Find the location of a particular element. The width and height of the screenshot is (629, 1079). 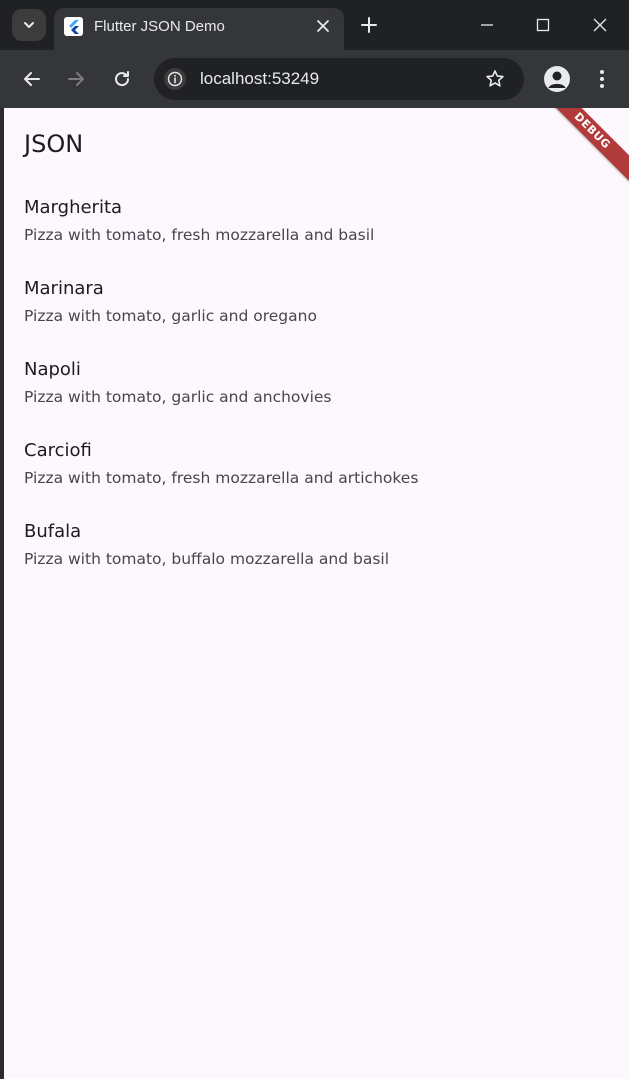

back-button is located at coordinates (32, 79).